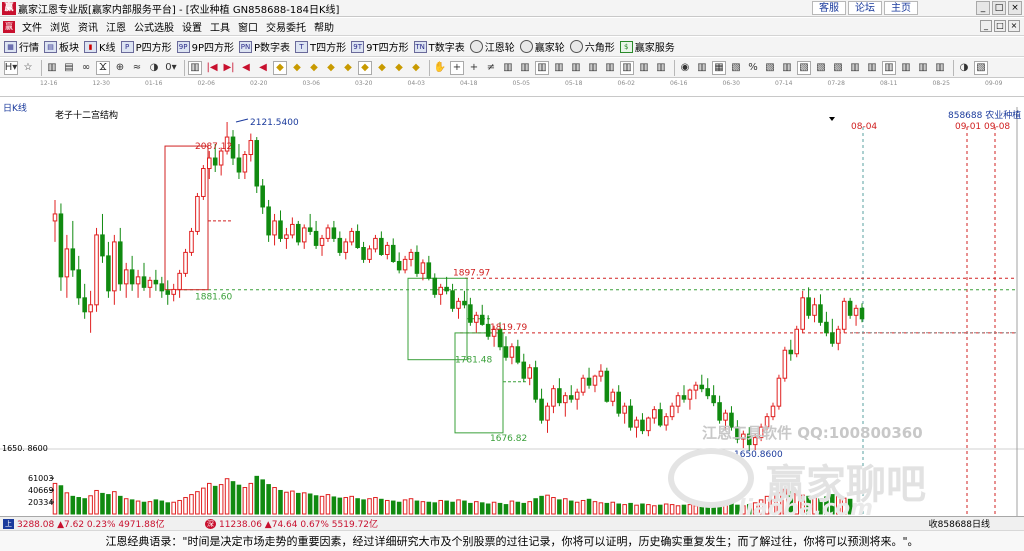 The image size is (1024, 551). What do you see at coordinates (86, 68) in the screenshot?
I see `drawing-tool-4-icon: ∞` at bounding box center [86, 68].